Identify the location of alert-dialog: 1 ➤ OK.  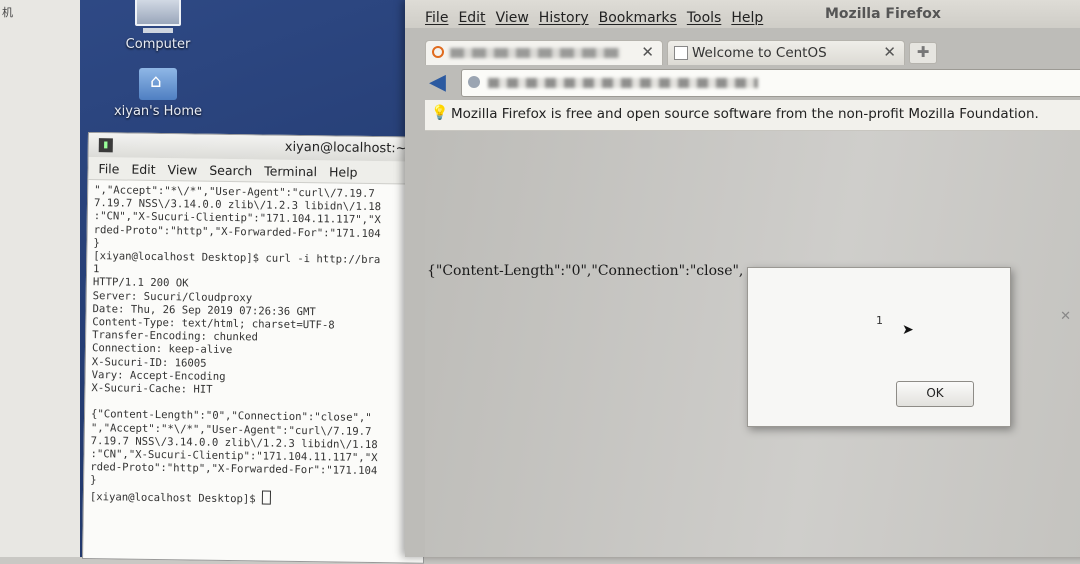
(879, 347).